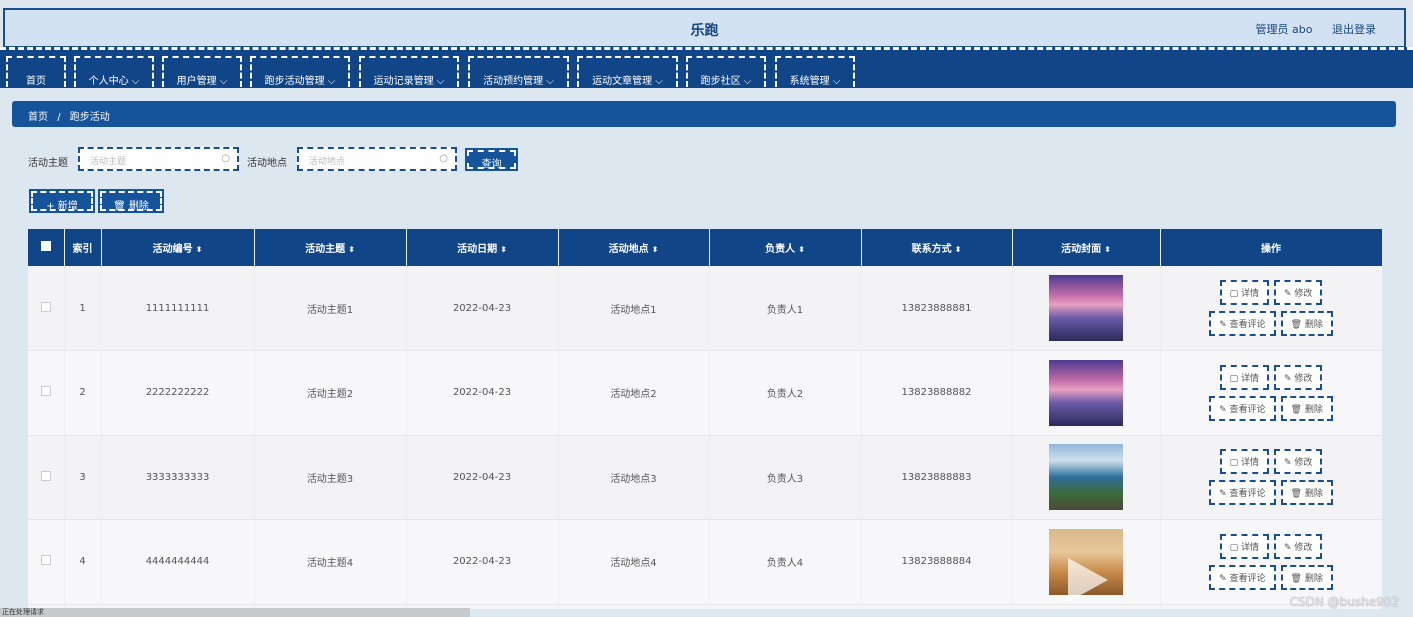 The height and width of the screenshot is (617, 1413). What do you see at coordinates (325, 249) in the screenshot?
I see `col-label: 活动主题` at bounding box center [325, 249].